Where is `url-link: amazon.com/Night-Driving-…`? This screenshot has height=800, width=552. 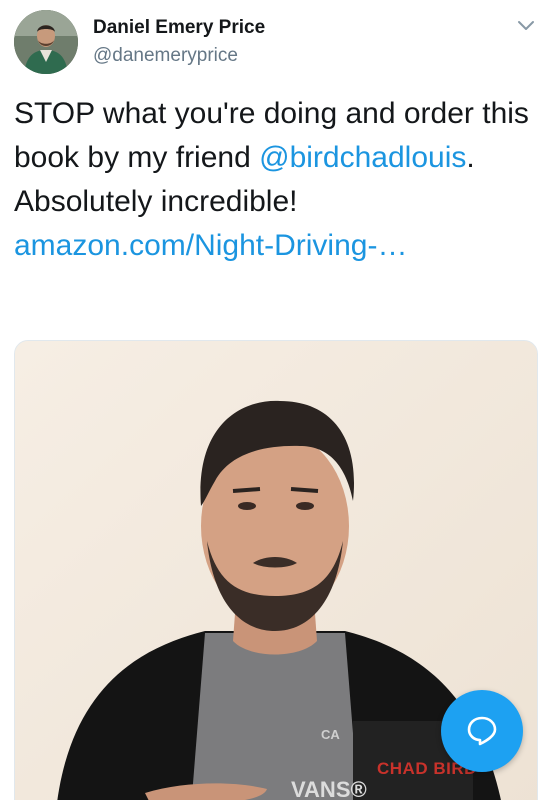 url-link: amazon.com/Night-Driving-… is located at coordinates (274, 246).